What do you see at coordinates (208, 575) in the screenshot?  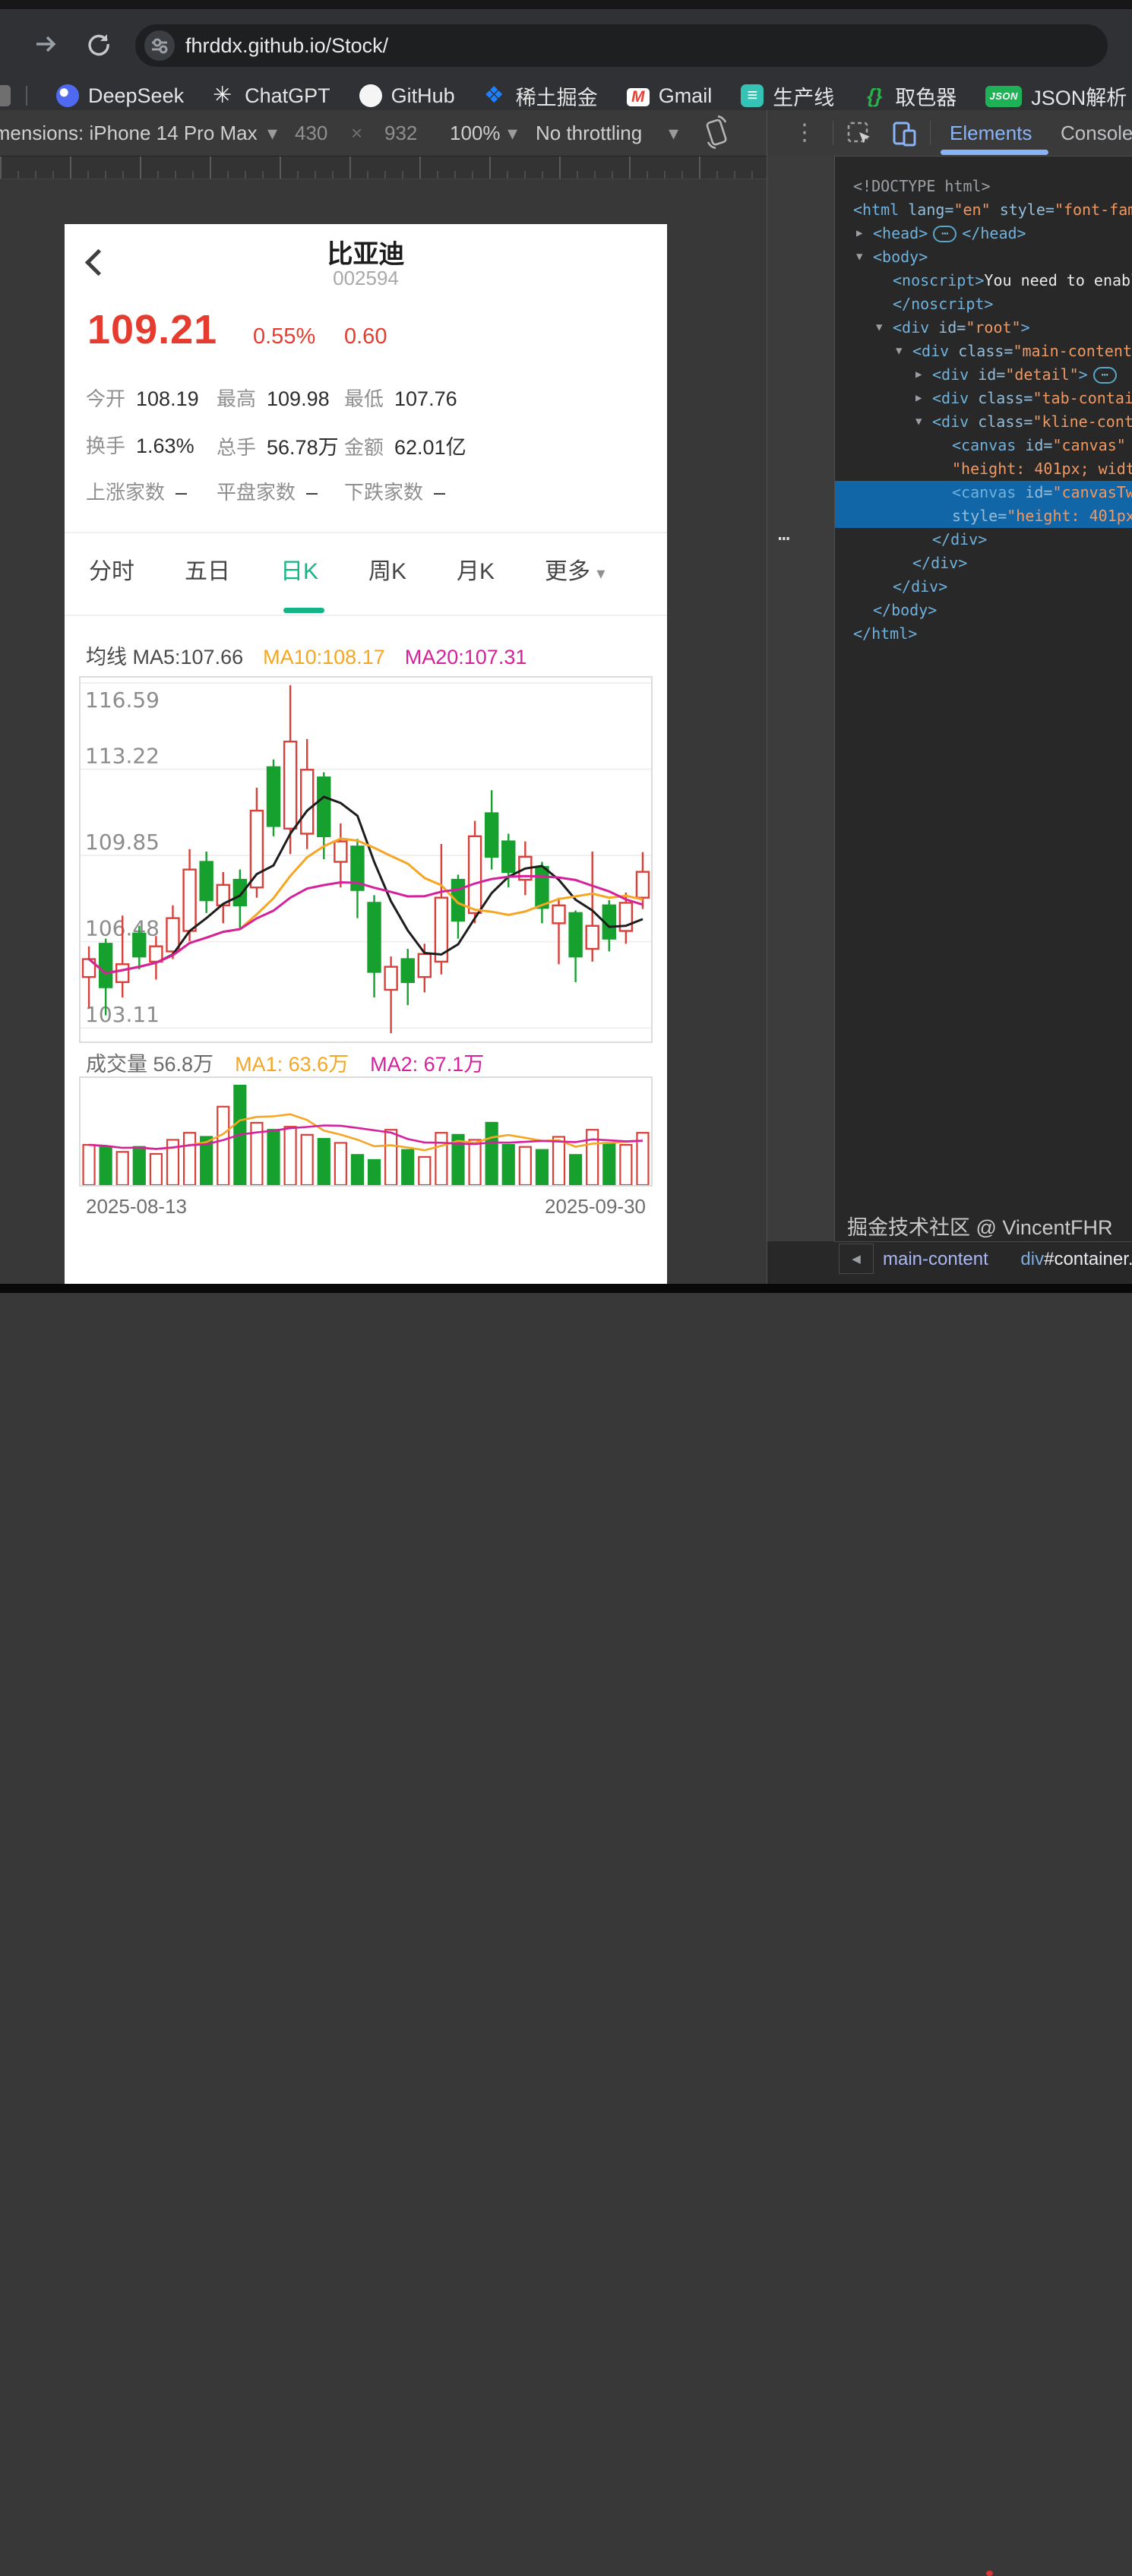 I see `tab-五日: 五日` at bounding box center [208, 575].